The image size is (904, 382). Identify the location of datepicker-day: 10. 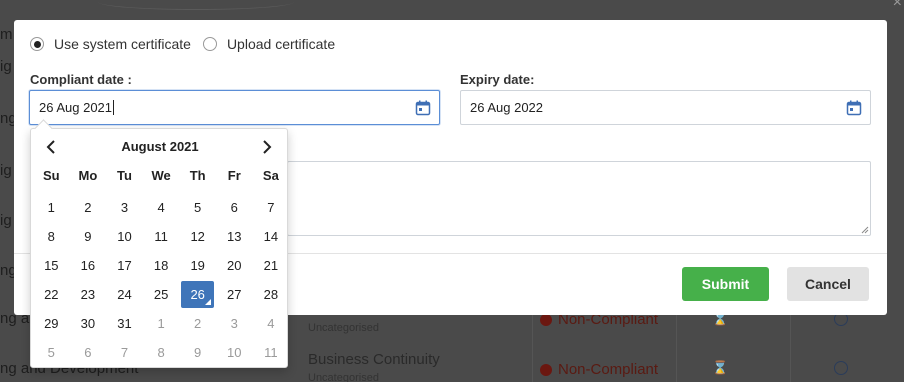
(124, 236).